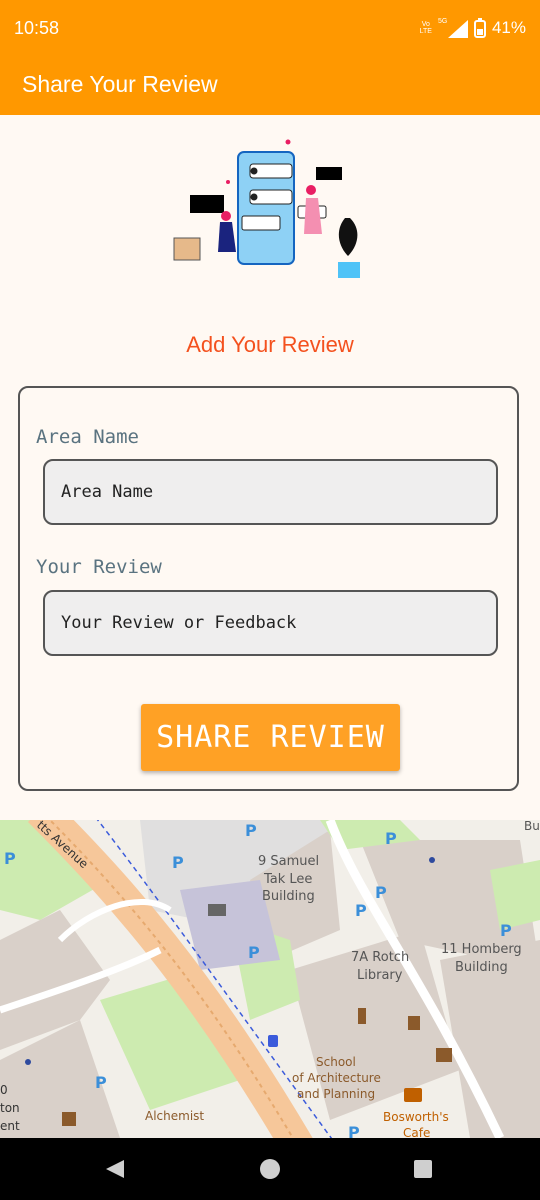 The width and height of the screenshot is (540, 1200). Describe the element at coordinates (174, 1116) in the screenshot. I see `map-label-alchemist: Alchemist` at that location.